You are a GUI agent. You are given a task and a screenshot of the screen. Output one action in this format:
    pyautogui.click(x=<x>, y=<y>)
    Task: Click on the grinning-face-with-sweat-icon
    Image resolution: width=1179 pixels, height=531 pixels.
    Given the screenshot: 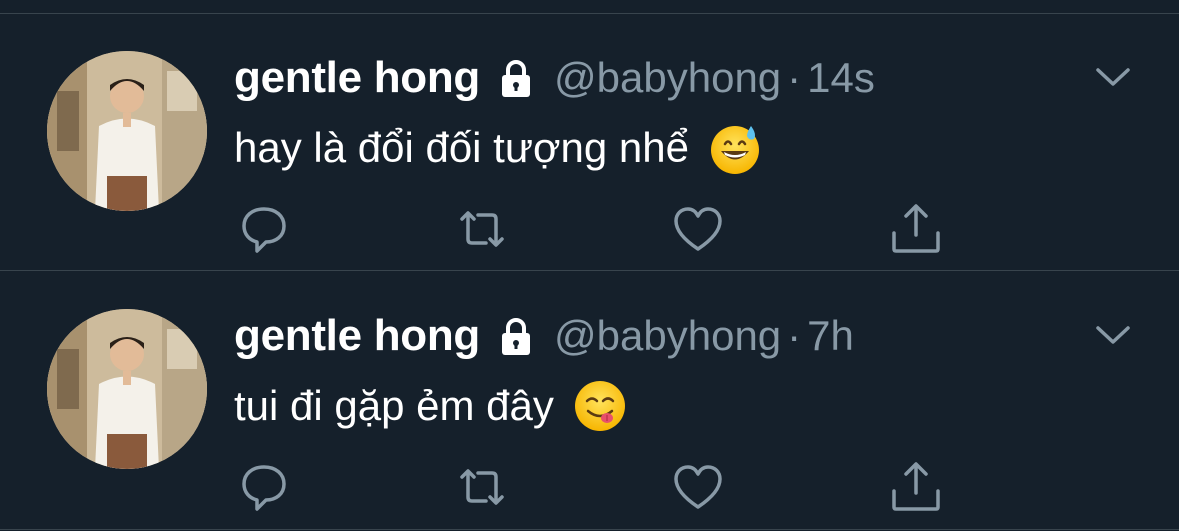 What is the action you would take?
    pyautogui.click(x=735, y=148)
    